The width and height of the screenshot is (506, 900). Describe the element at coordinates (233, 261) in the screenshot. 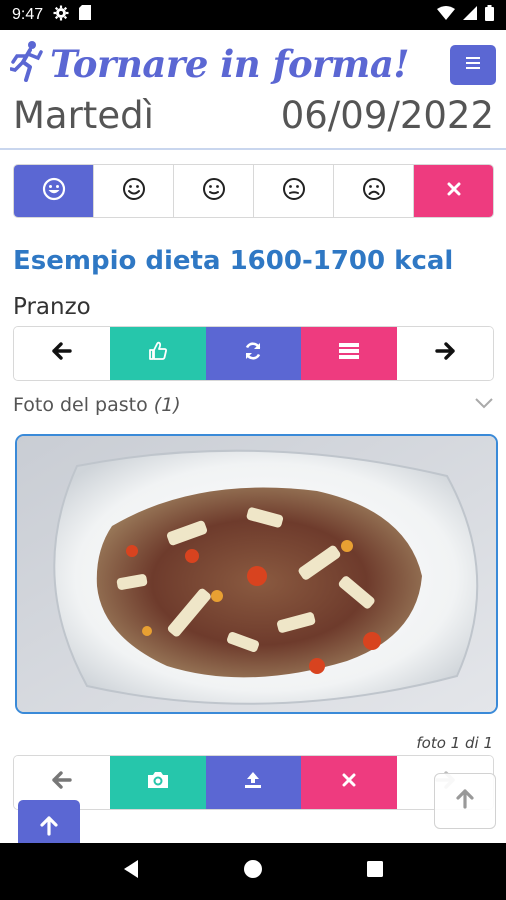

I see `diet-title: Esempio dieta 1600-1700 kcal` at that location.